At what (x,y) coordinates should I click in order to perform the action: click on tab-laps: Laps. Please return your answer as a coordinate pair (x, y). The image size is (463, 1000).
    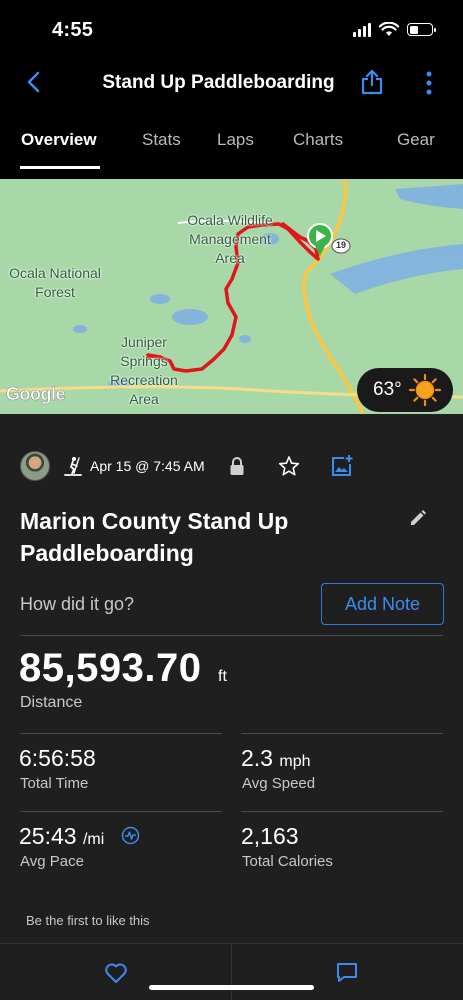
    Looking at the image, I should click on (235, 140).